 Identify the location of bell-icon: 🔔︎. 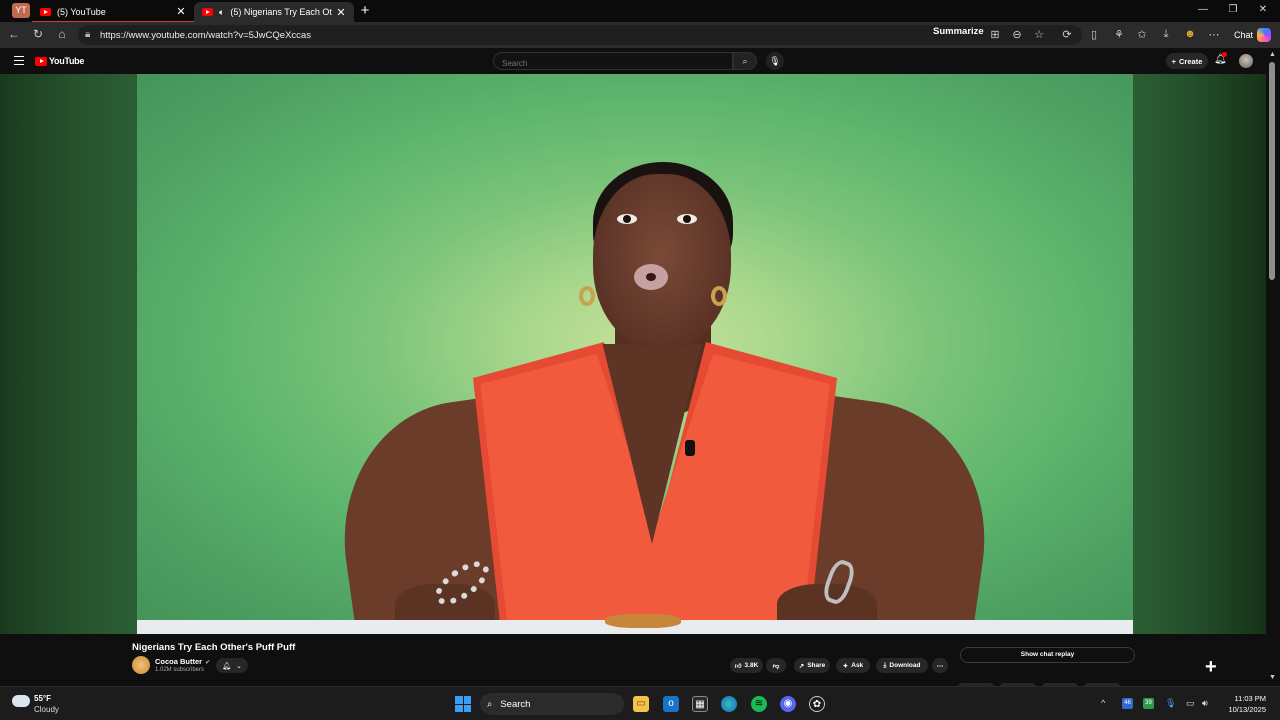
(226, 666).